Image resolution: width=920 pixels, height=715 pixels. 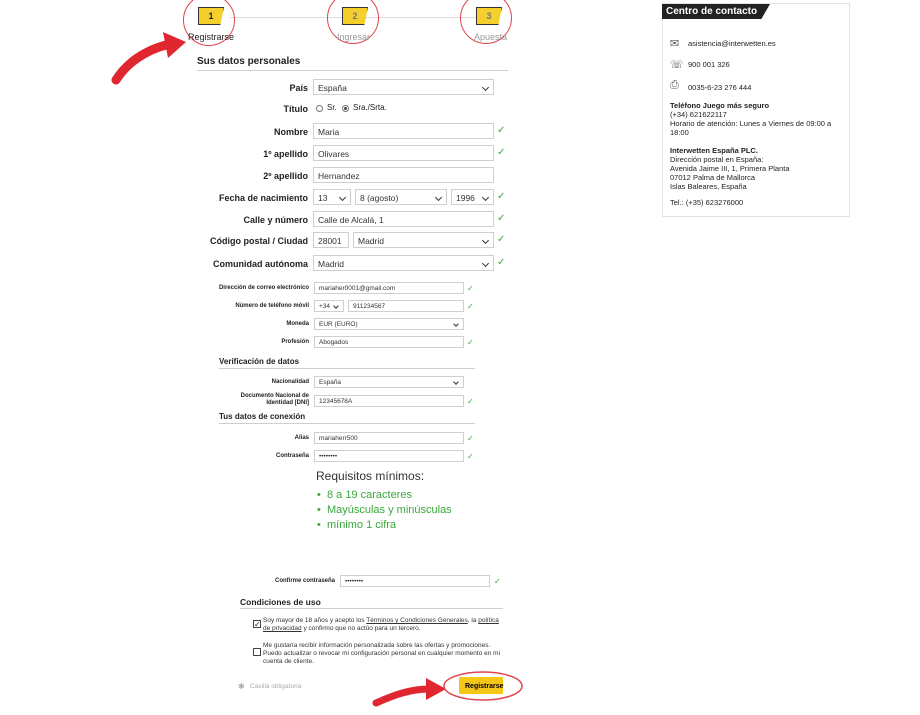 What do you see at coordinates (263, 198) in the screenshot?
I see `label-nacimiento: Fecha de nacimiento` at bounding box center [263, 198].